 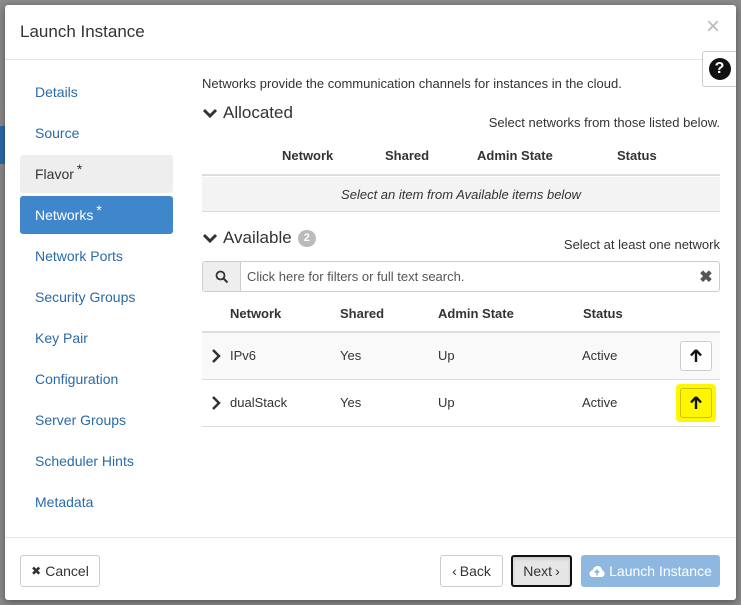 I want to click on available-count-badge: 2, so click(x=306, y=238).